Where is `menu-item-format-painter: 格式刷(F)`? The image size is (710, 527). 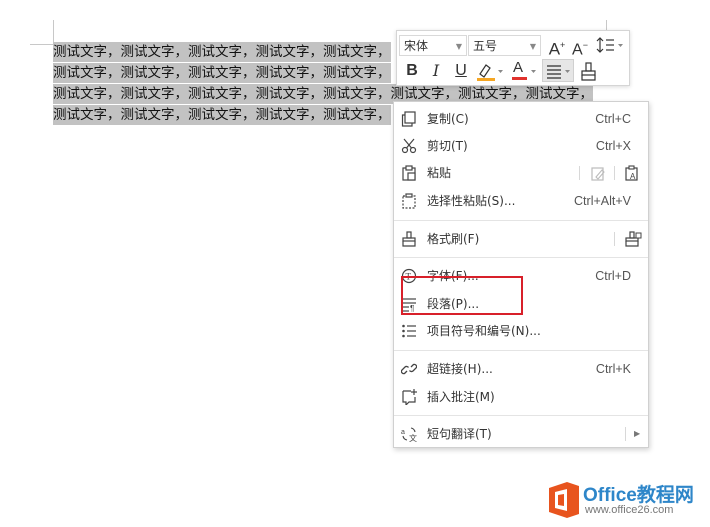 menu-item-format-painter: 格式刷(F) is located at coordinates (521, 239).